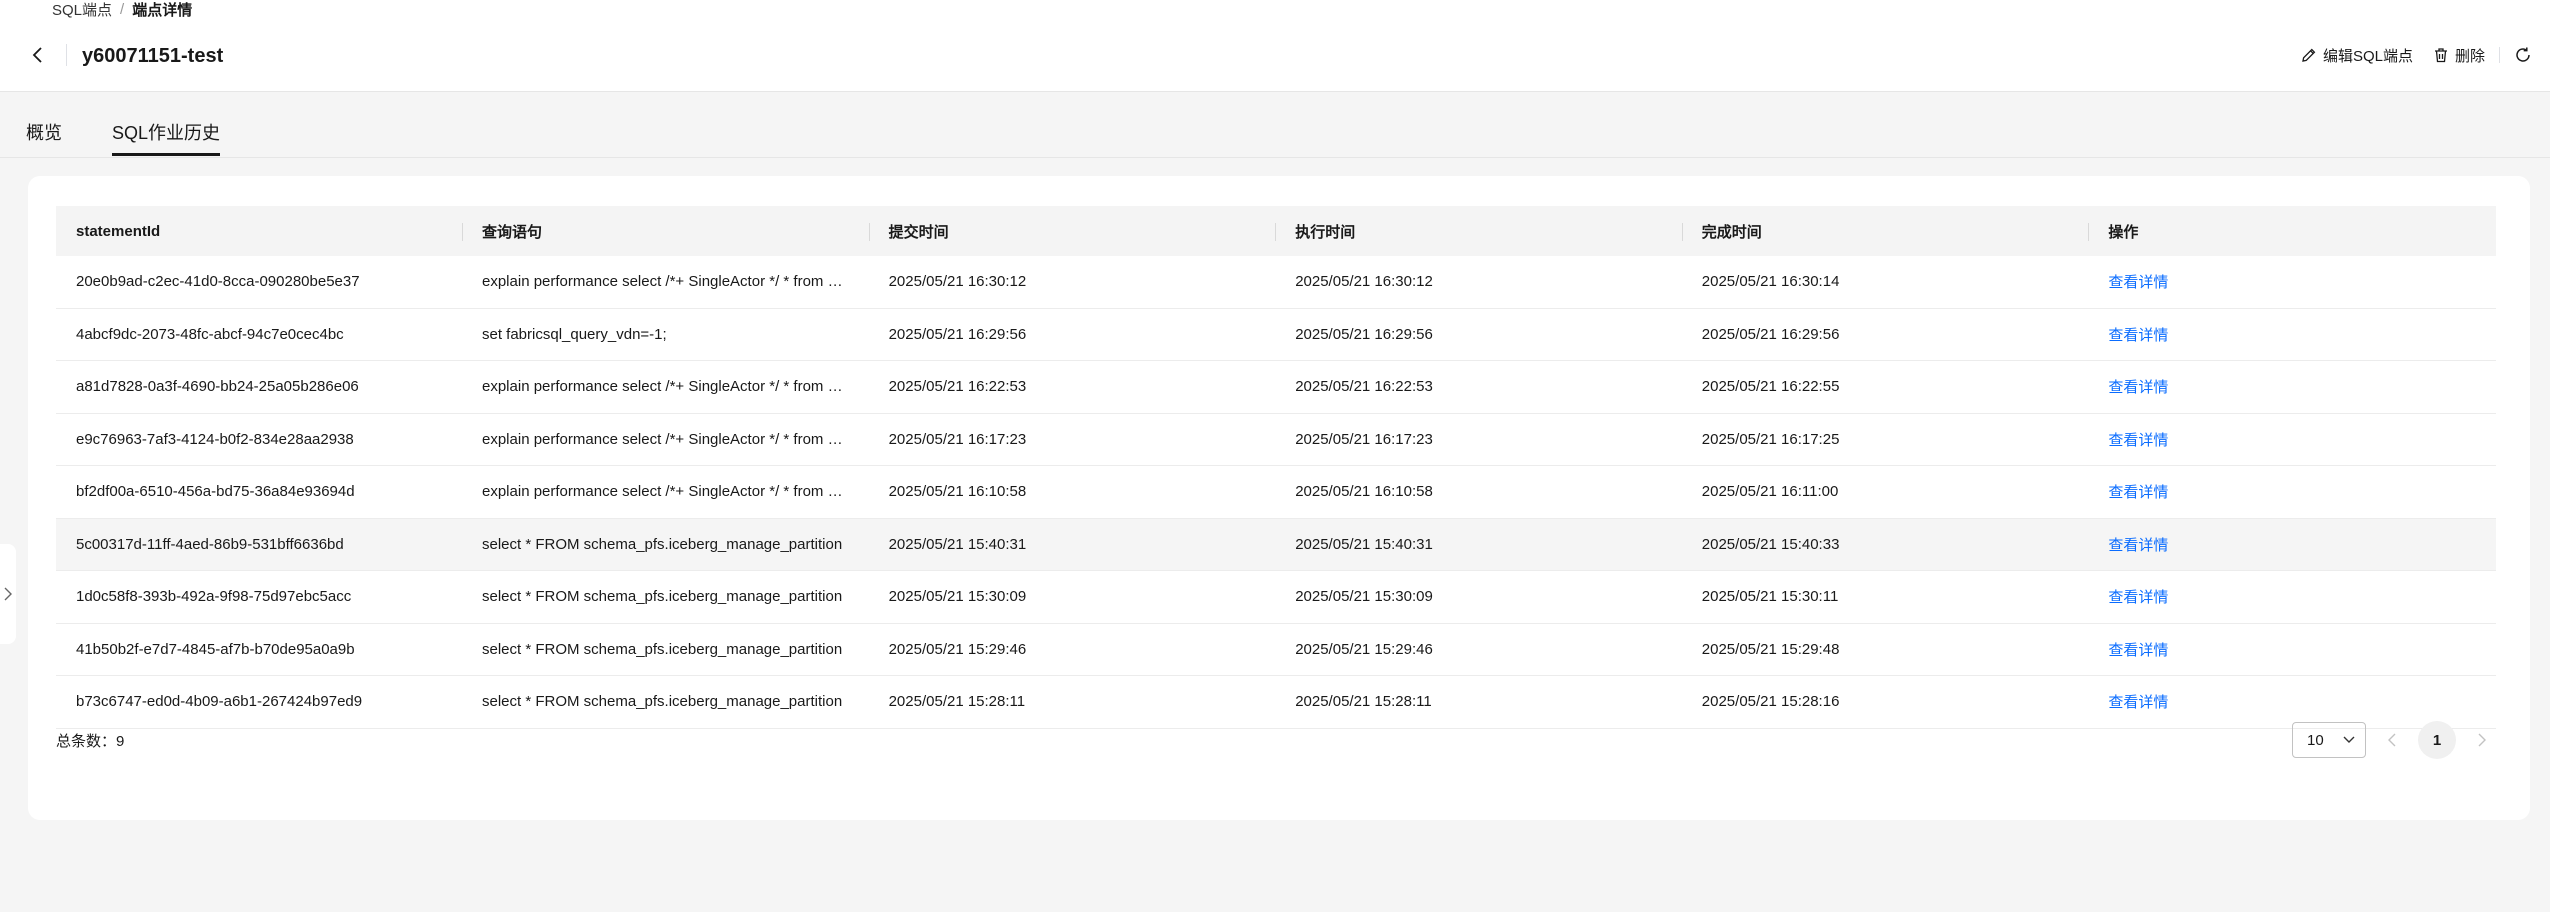 The height and width of the screenshot is (912, 2550). Describe the element at coordinates (1885, 439) in the screenshot. I see `table-cell: 2025/05/21 16:17:25` at that location.